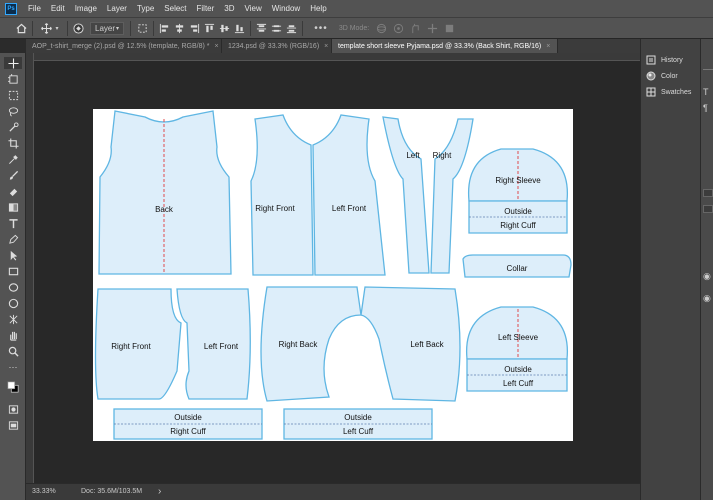  I want to click on left-sleeve-outside-label: Outside, so click(518, 369).